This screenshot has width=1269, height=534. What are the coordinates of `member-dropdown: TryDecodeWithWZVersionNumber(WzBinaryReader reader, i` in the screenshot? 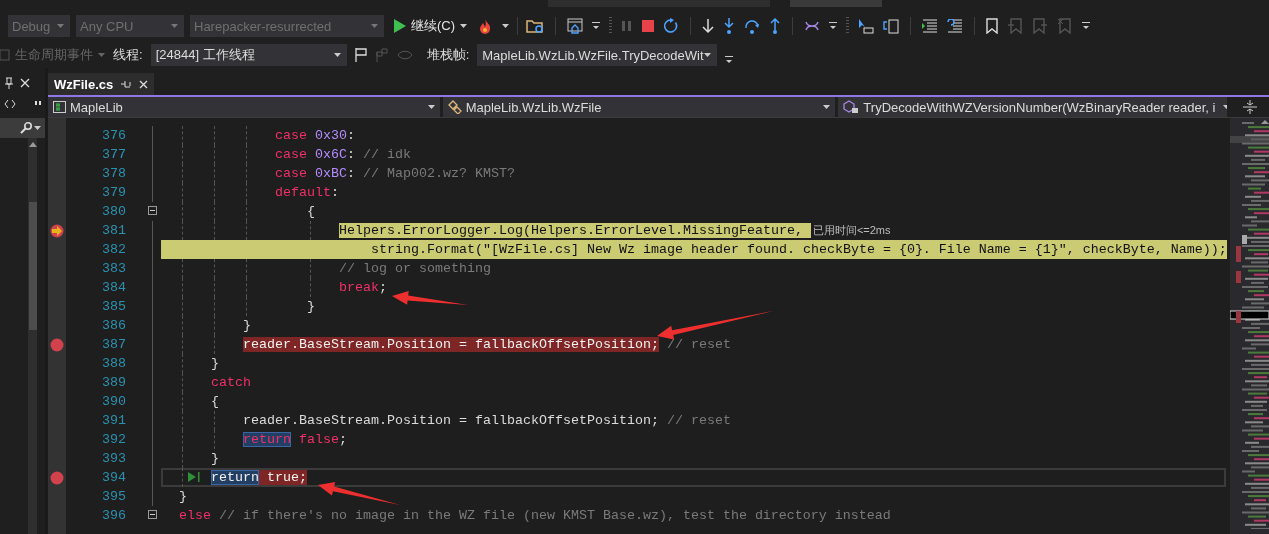 It's located at (1032, 107).